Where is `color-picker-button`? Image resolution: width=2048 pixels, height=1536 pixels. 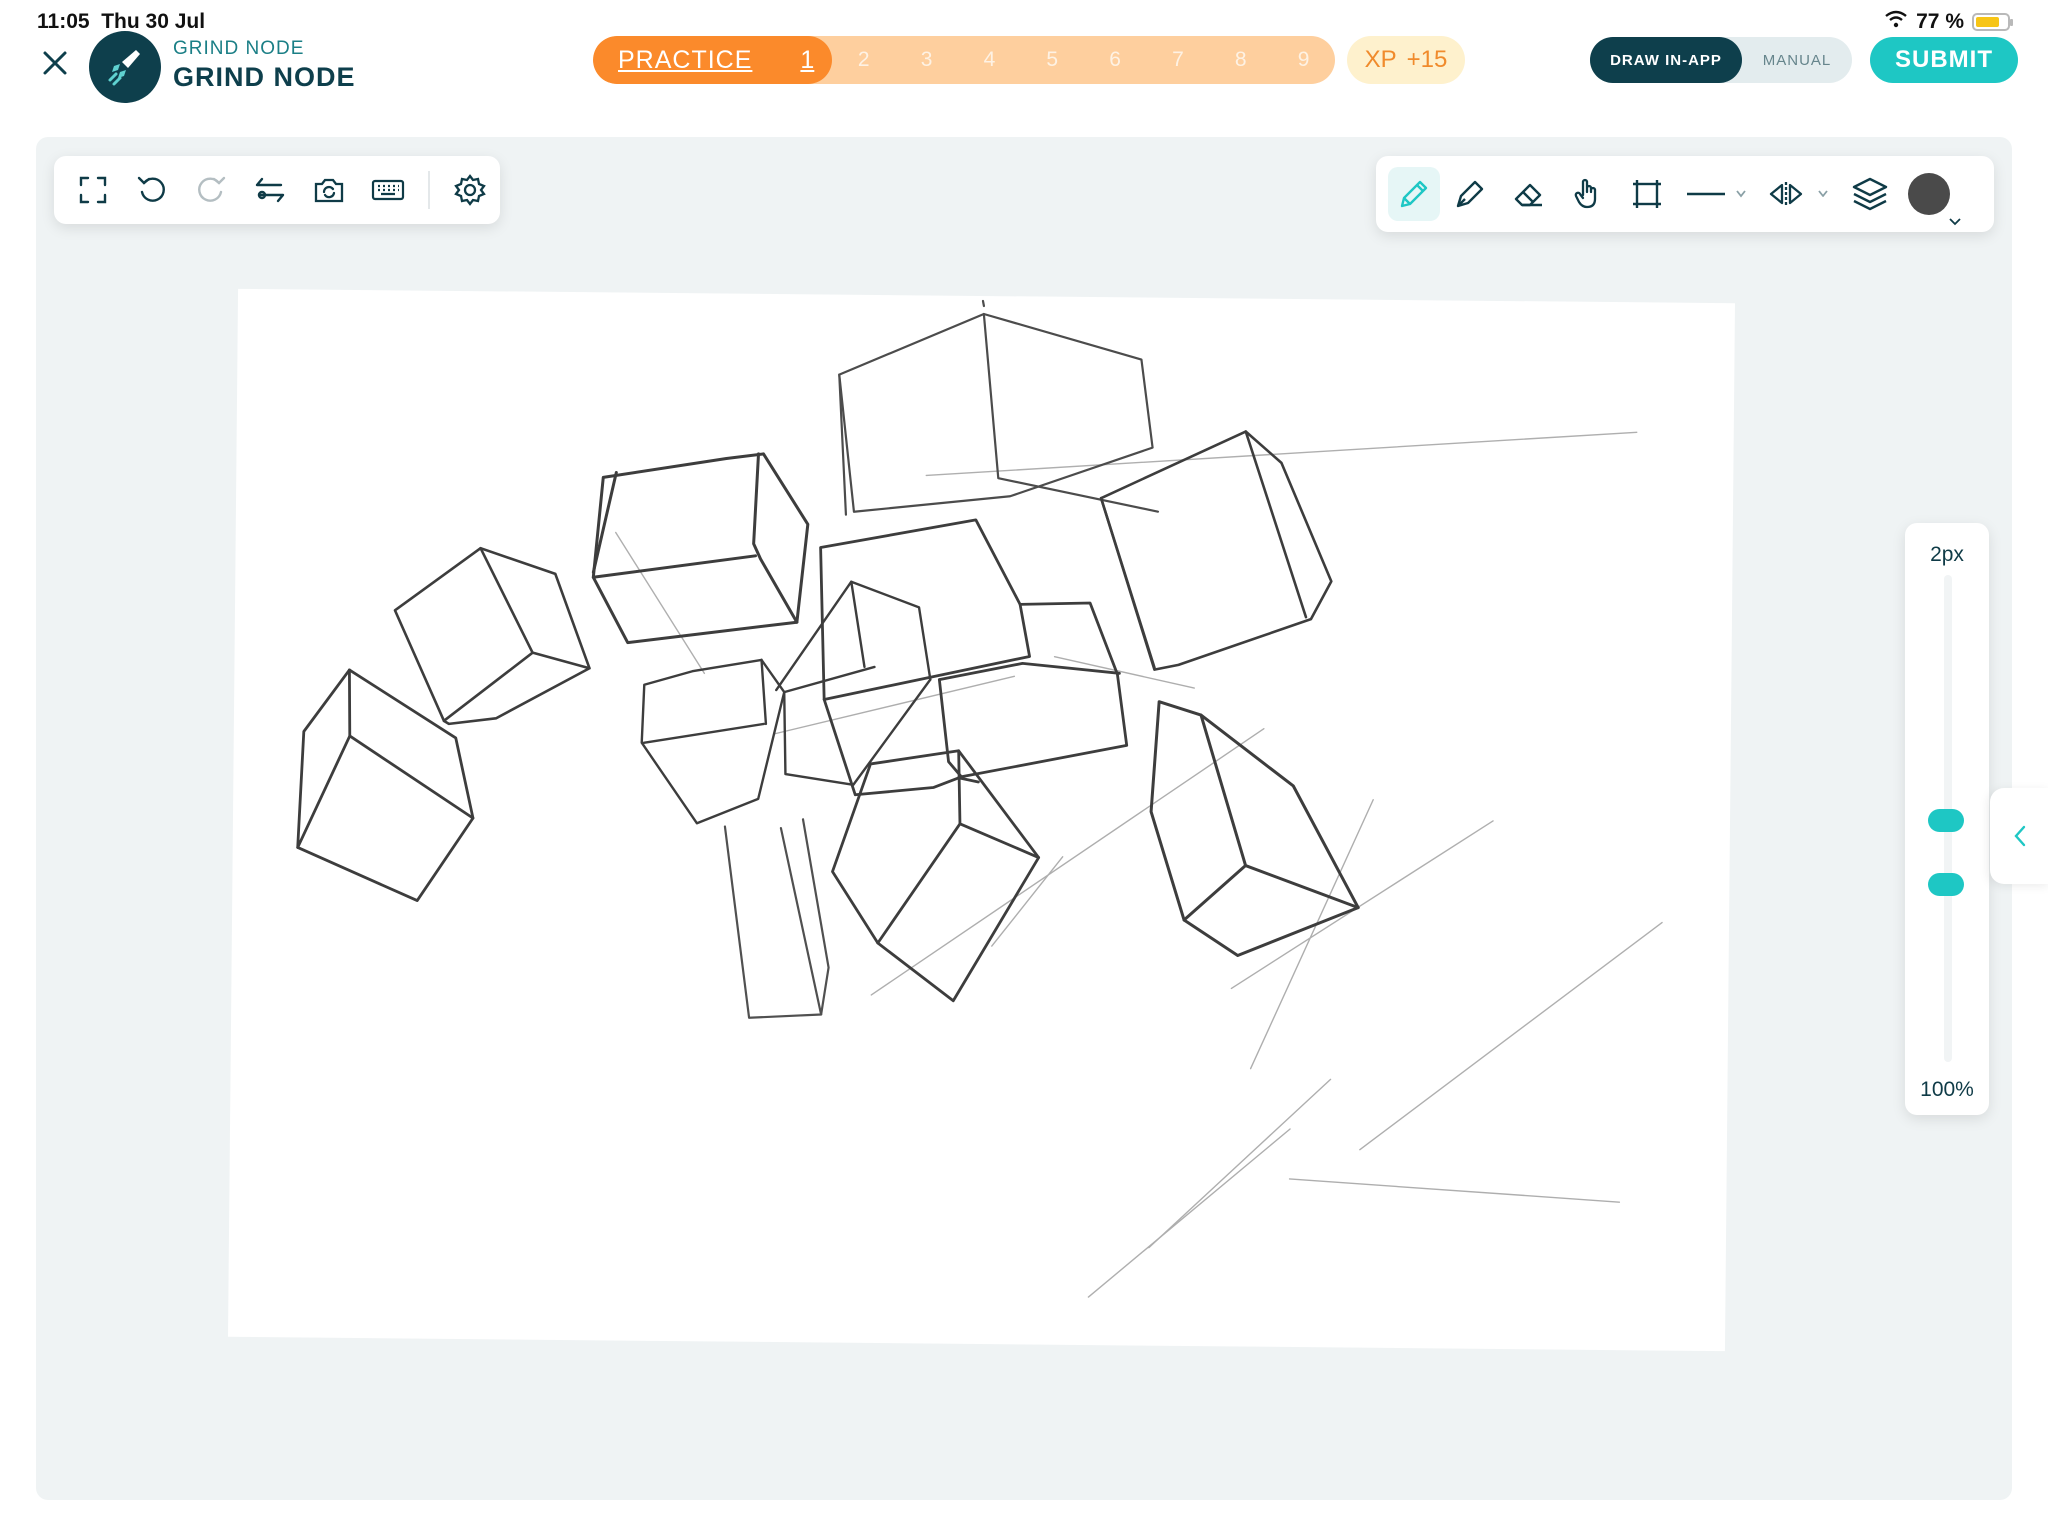
color-picker-button is located at coordinates (1930, 196).